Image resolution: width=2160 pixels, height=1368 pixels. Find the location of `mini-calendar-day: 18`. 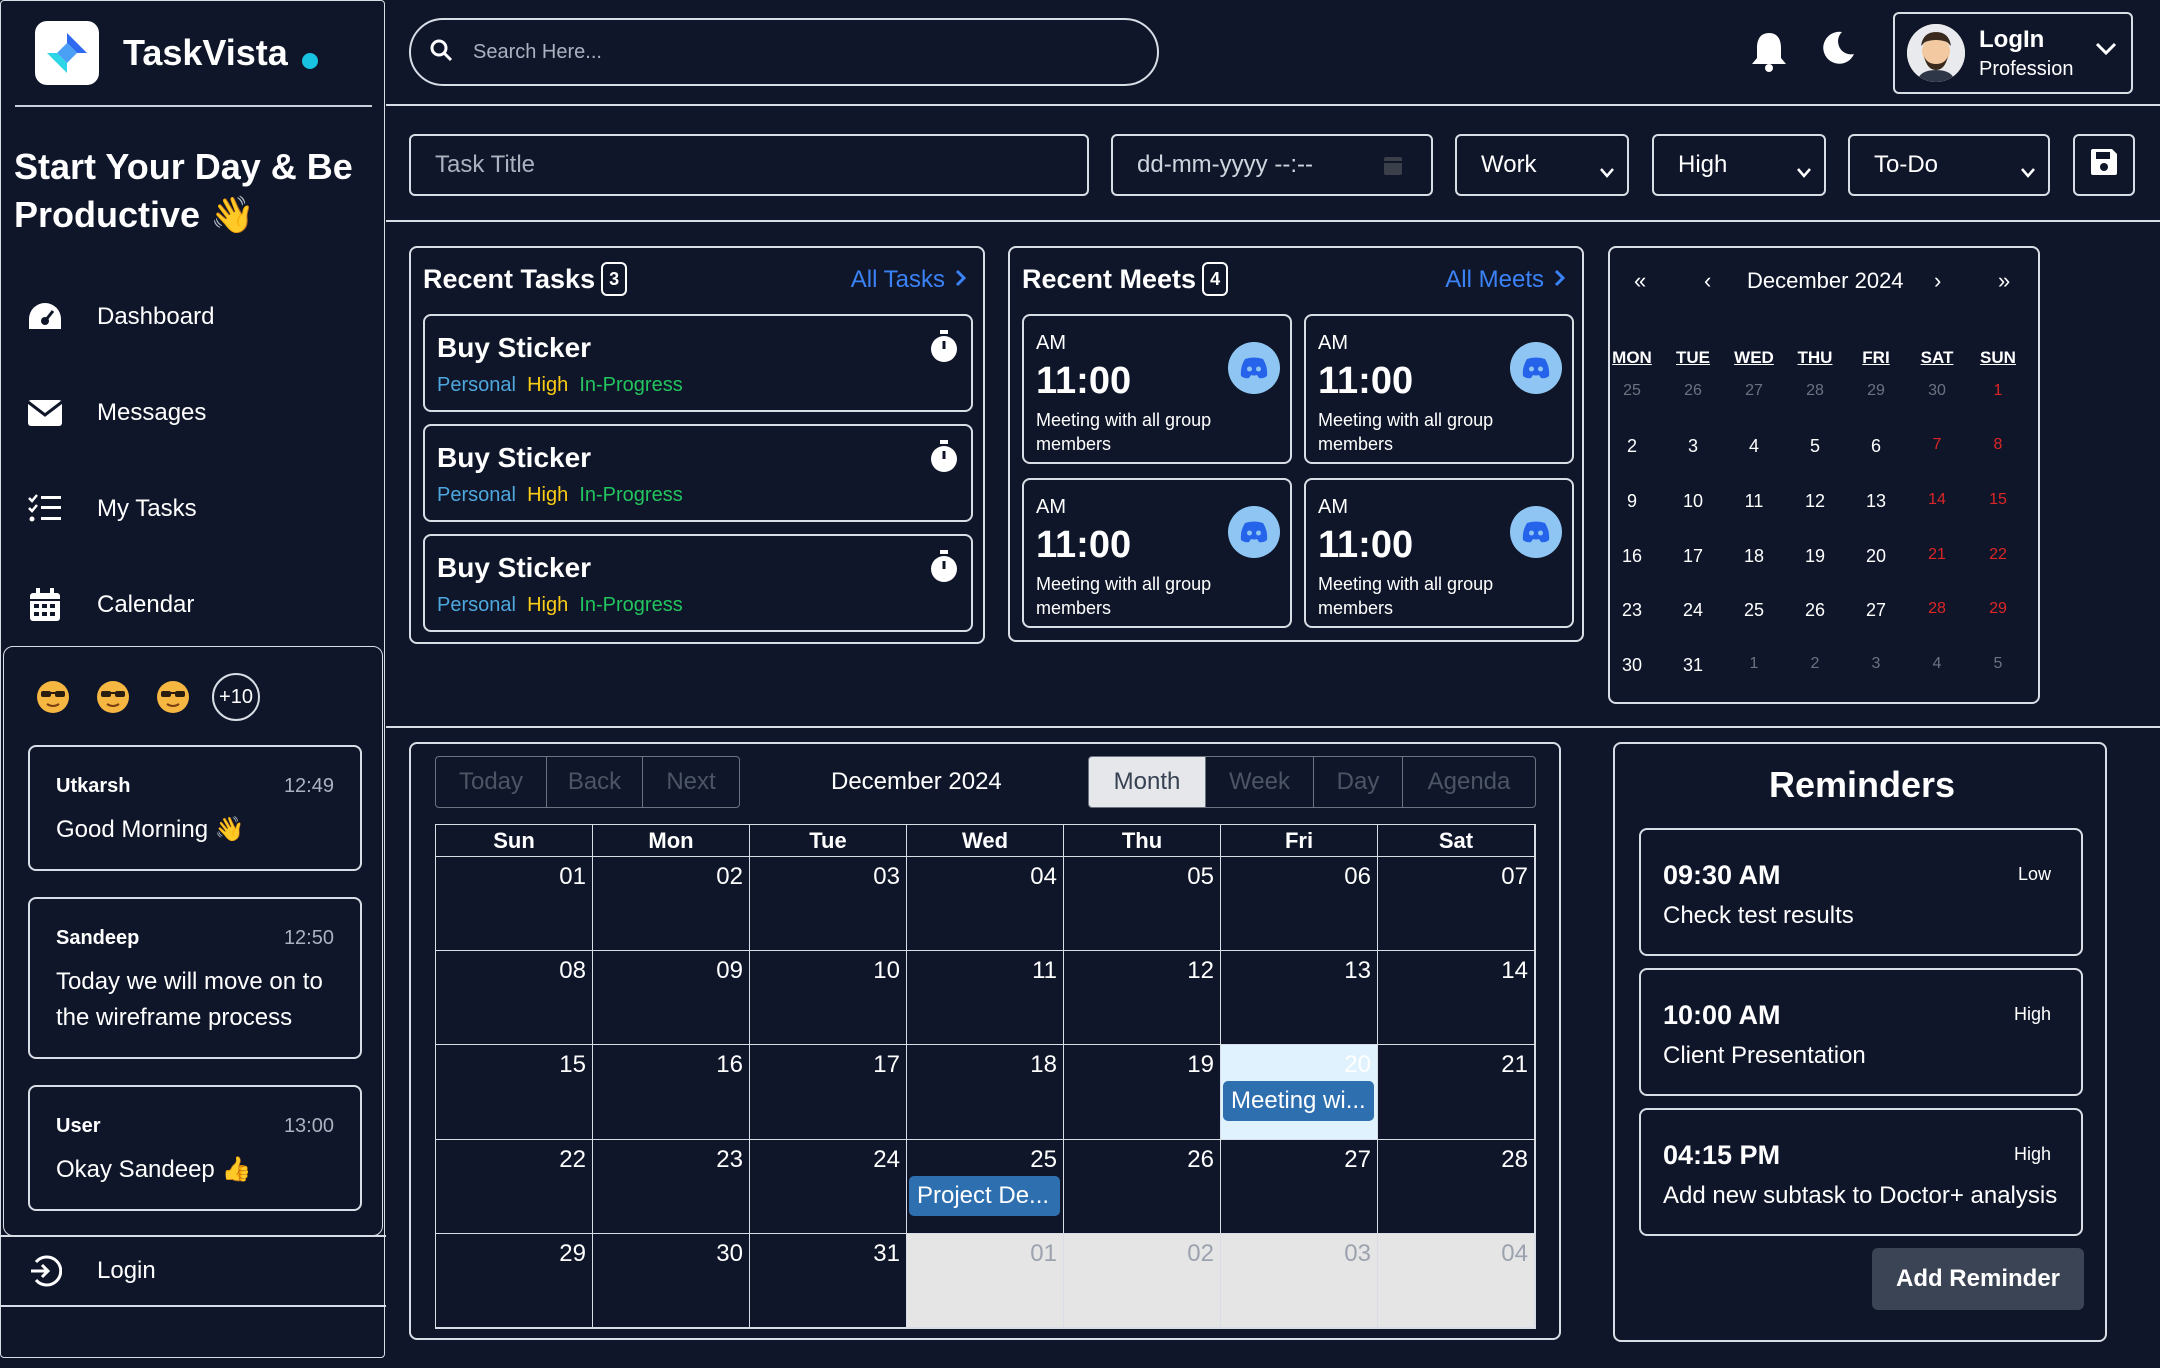

mini-calendar-day: 18 is located at coordinates (1754, 556).